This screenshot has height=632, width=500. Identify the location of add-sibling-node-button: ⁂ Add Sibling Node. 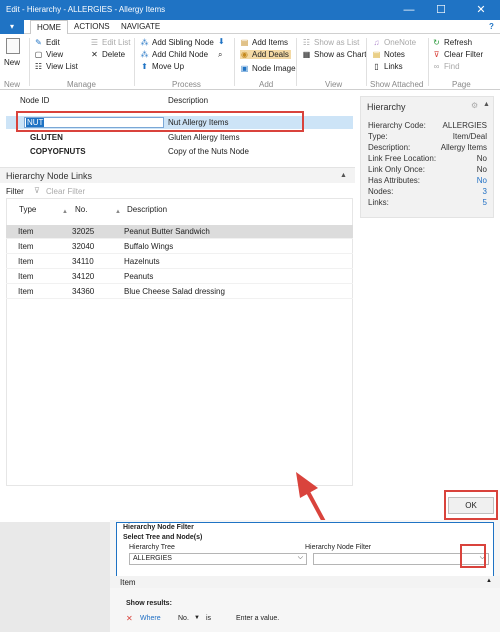
(177, 42).